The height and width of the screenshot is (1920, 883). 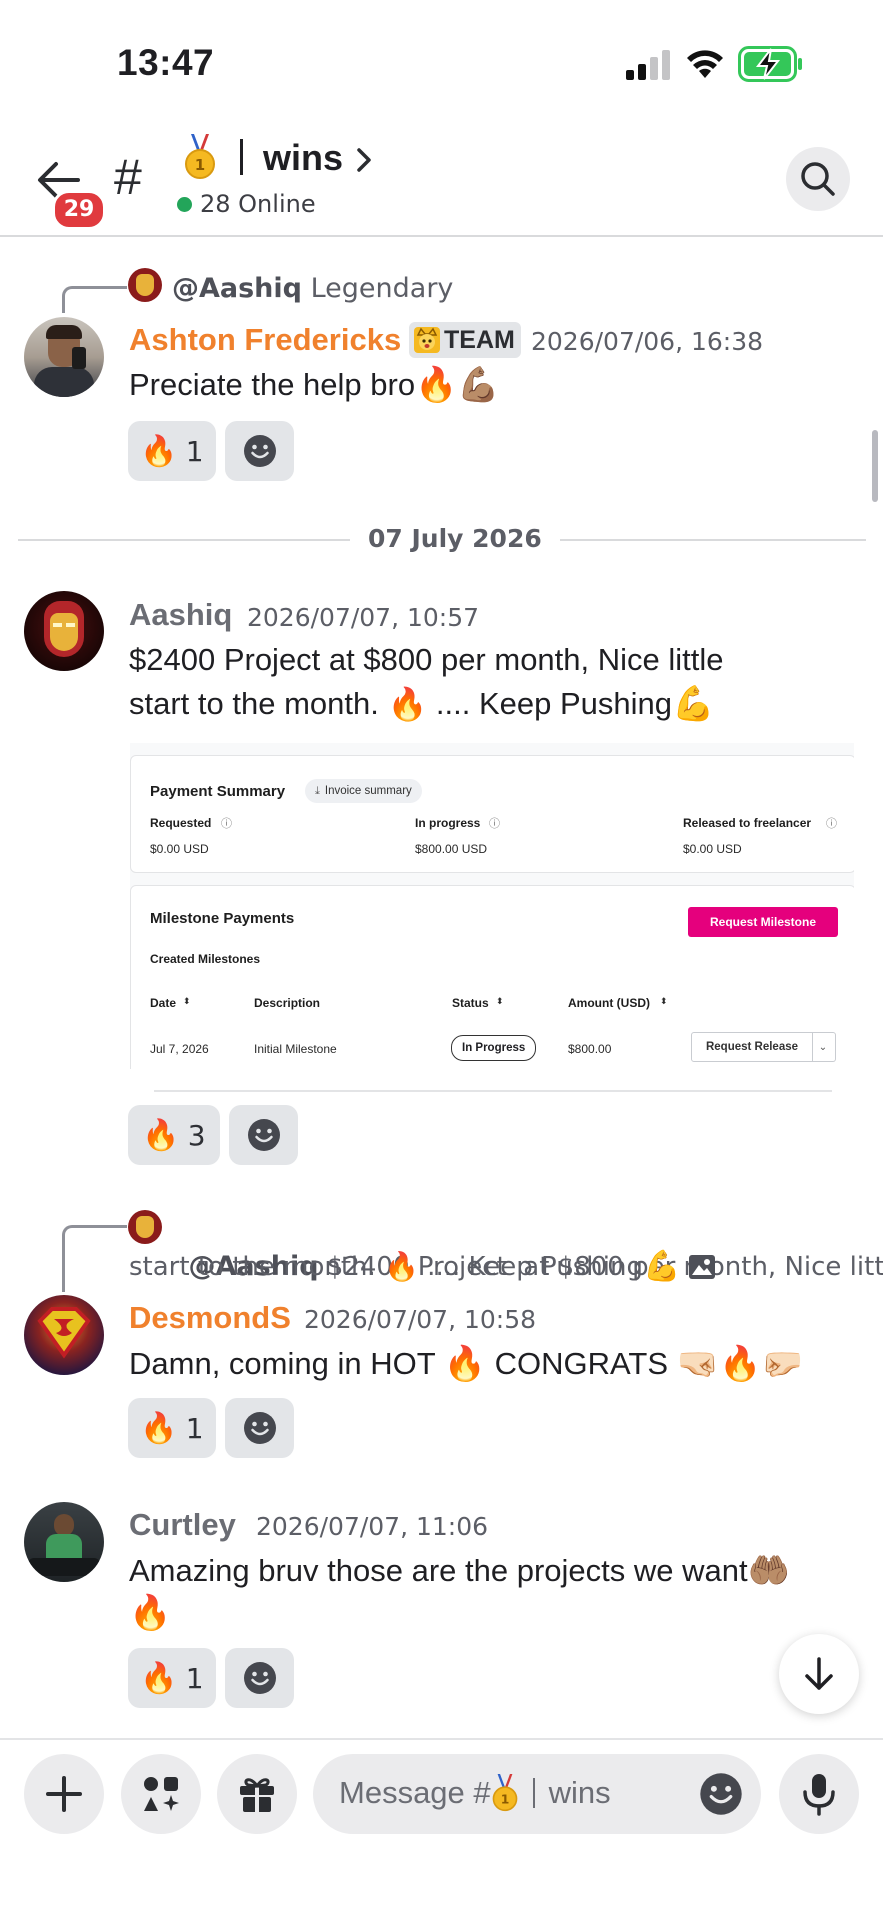 What do you see at coordinates (265, 340) in the screenshot?
I see `message-author: Ashton Fredericks` at bounding box center [265, 340].